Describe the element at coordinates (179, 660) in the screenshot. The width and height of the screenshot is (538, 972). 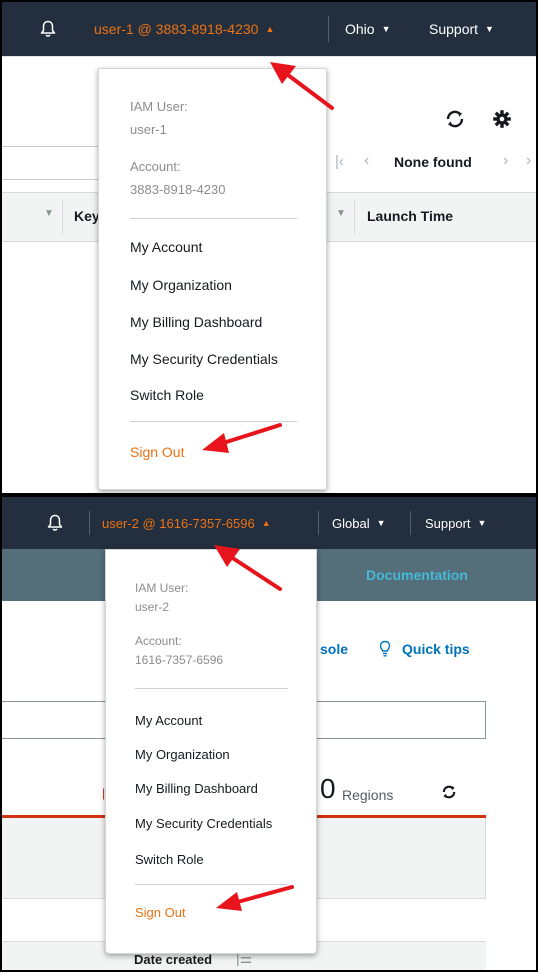
I see `account-id-value: 1616-7357-6596` at that location.